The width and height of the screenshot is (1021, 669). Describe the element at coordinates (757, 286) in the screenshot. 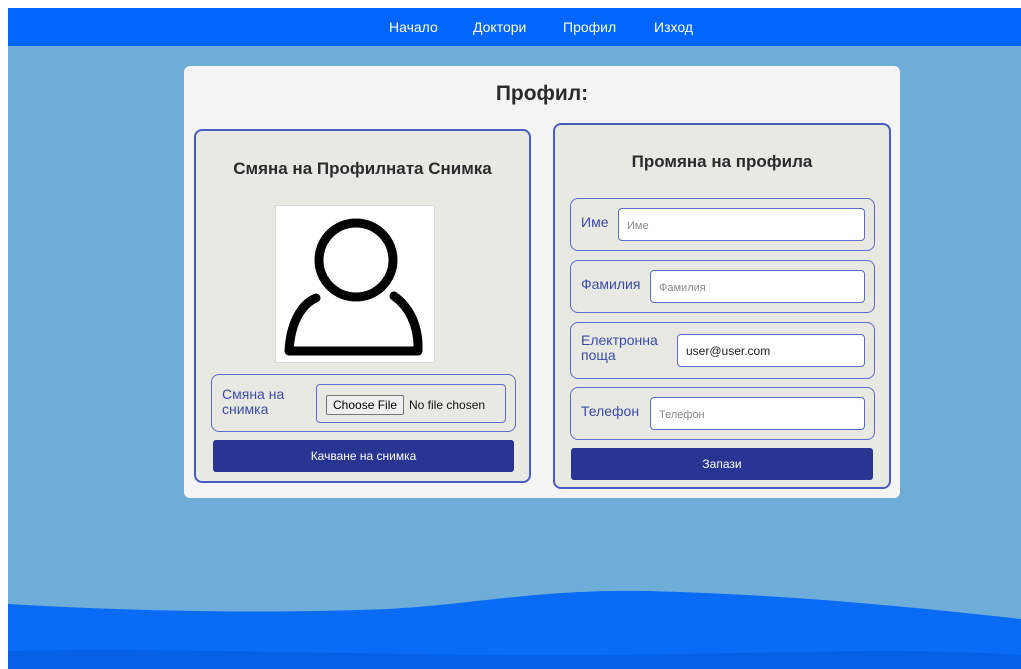

I see `last-name-input` at that location.